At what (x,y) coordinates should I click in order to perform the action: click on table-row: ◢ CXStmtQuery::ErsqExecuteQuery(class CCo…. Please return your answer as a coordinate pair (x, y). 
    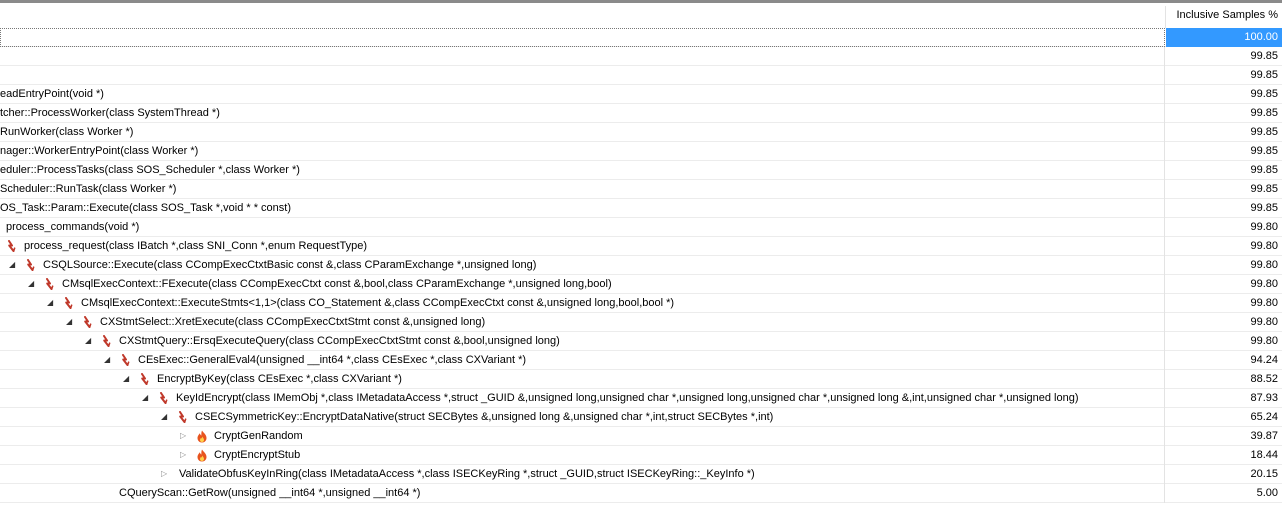
    Looking at the image, I should click on (641, 341).